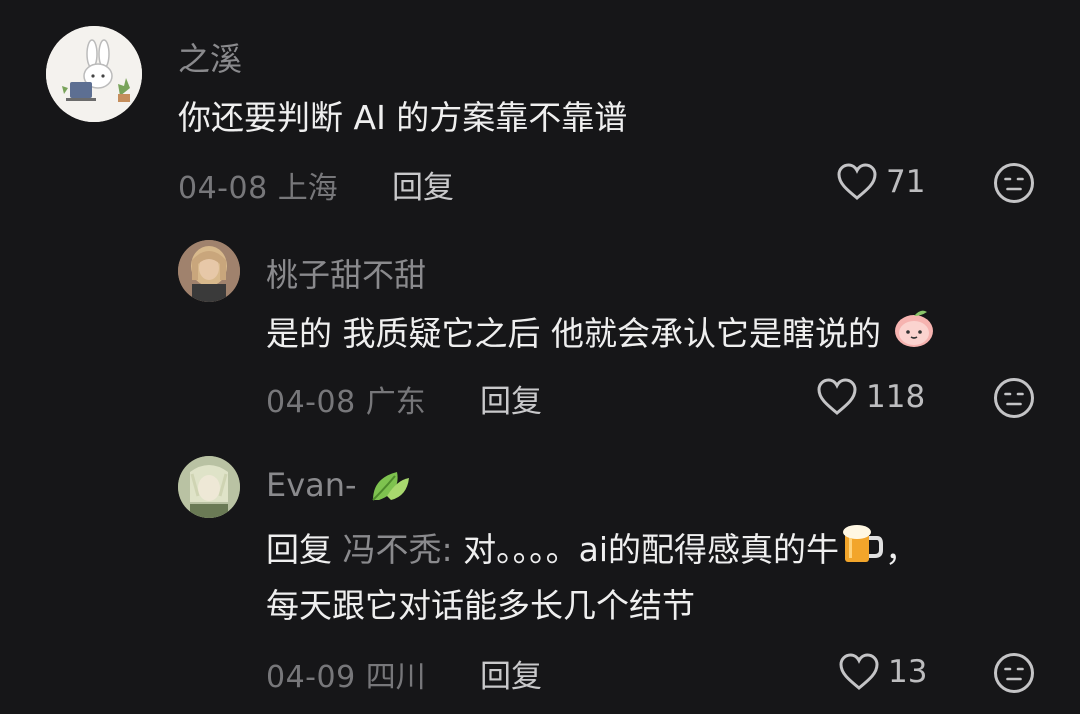 This screenshot has width=1080, height=714. What do you see at coordinates (403, 117) in the screenshot?
I see `comment-text: 你还要判断 AI 的方案靠不靠谱` at bounding box center [403, 117].